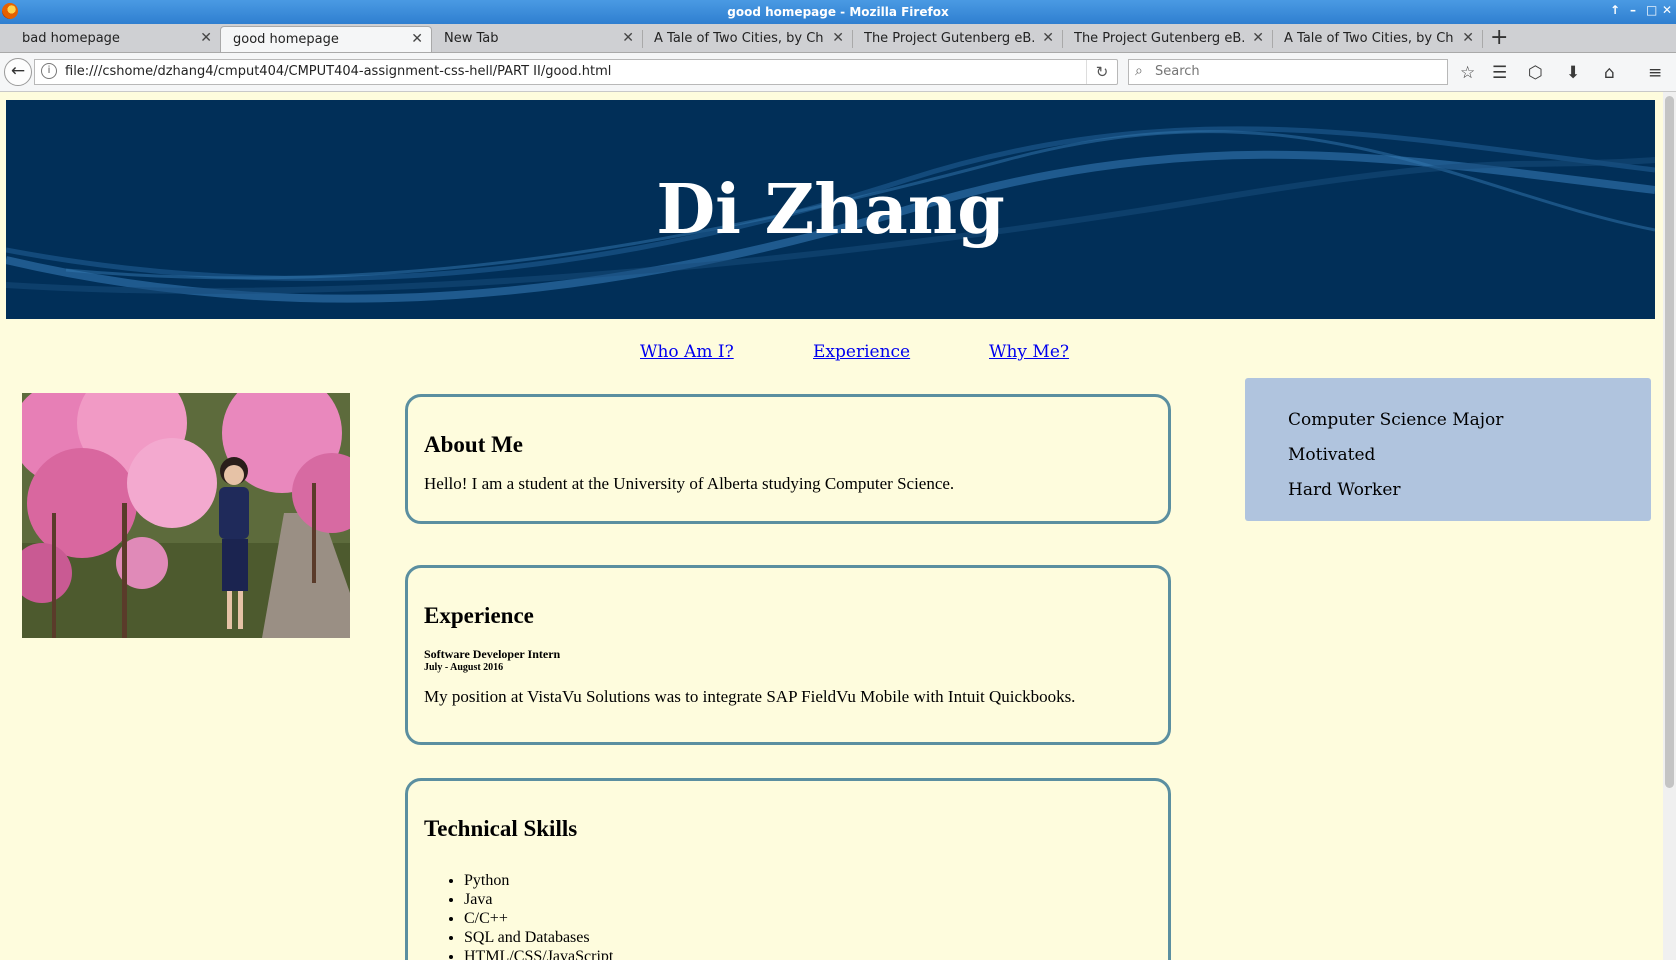  What do you see at coordinates (474, 444) in the screenshot?
I see `about-me-heading: About Me` at bounding box center [474, 444].